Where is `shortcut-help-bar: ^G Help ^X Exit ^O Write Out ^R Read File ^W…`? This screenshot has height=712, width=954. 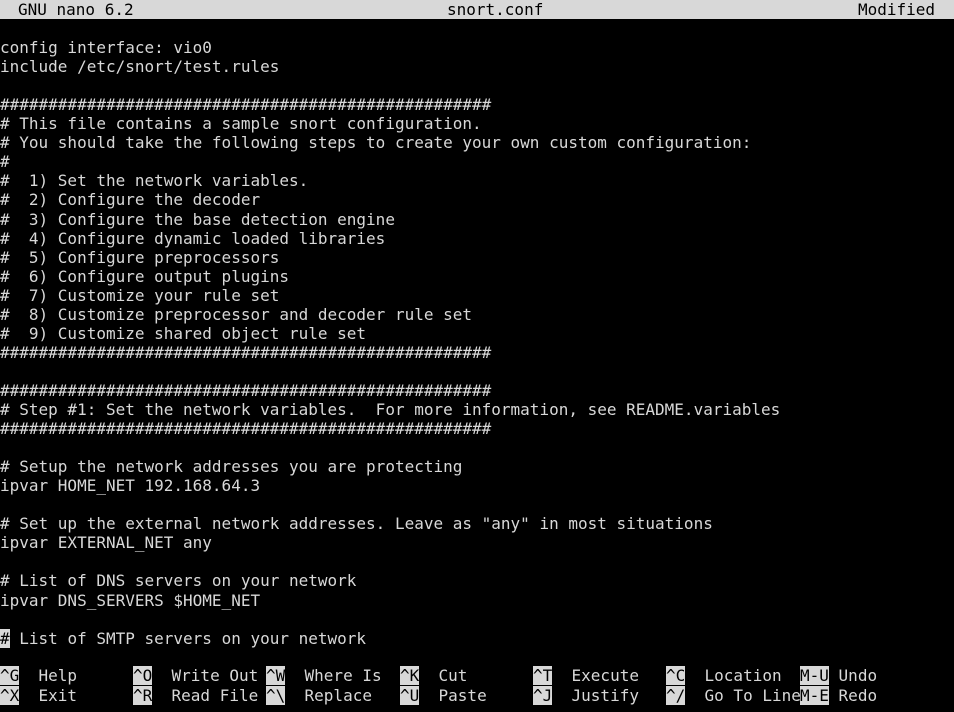
shortcut-help-bar: ^G Help ^X Exit ^O Write Out ^R Read File ^W… is located at coordinates (477, 686).